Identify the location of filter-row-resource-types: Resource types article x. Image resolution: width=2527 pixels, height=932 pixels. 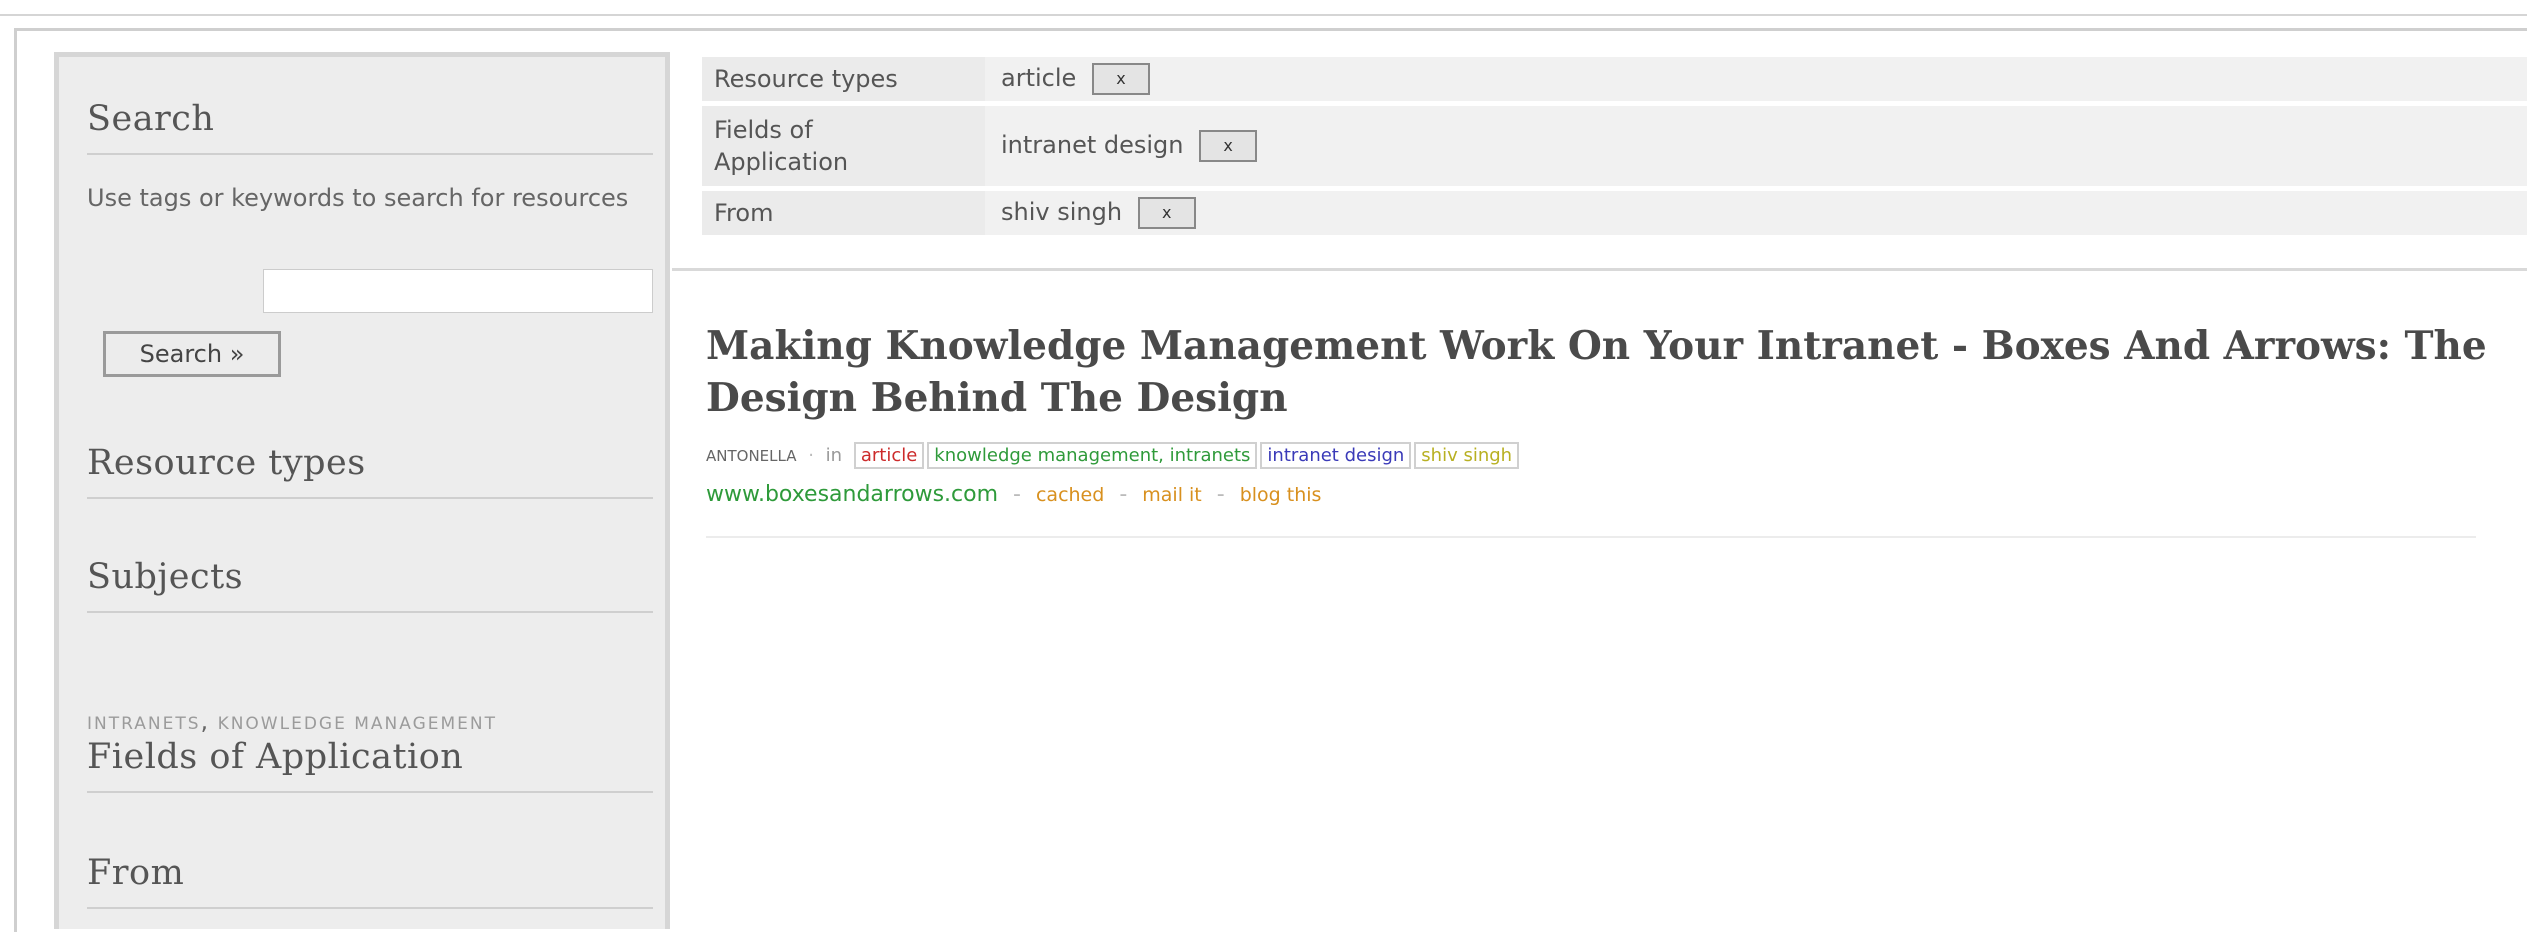
(1614, 79).